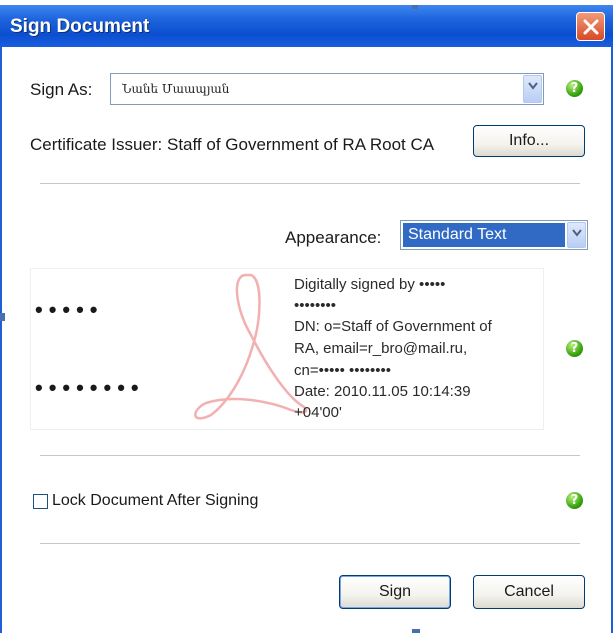  I want to click on appearance-selection-highlight: Standard Text, so click(484, 235).